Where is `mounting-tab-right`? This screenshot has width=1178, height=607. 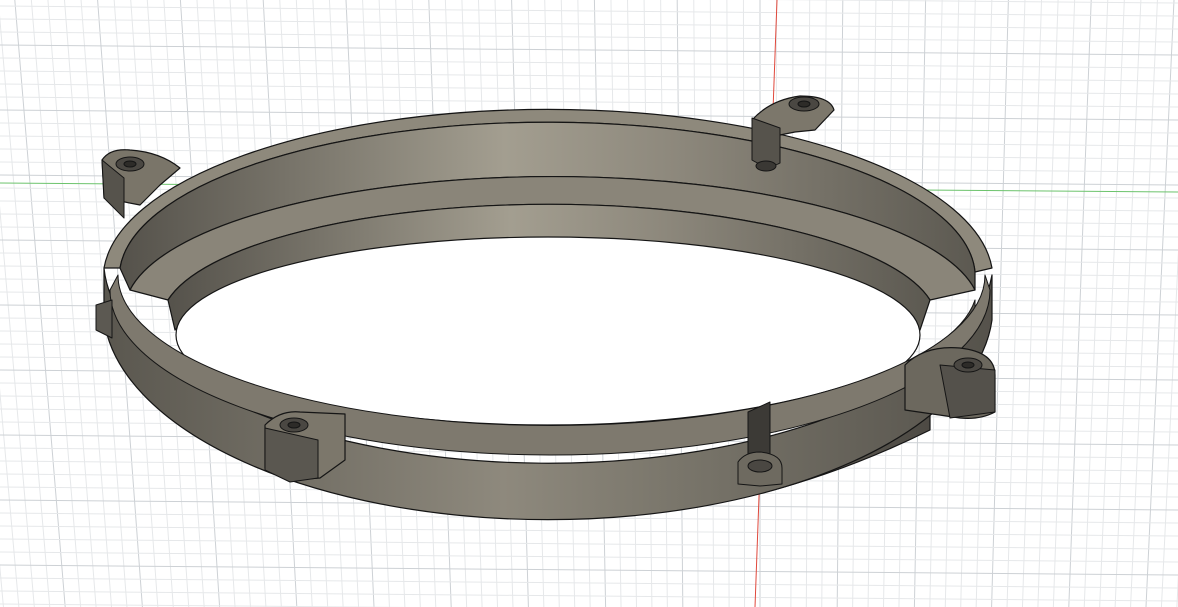
mounting-tab-right is located at coordinates (950, 383).